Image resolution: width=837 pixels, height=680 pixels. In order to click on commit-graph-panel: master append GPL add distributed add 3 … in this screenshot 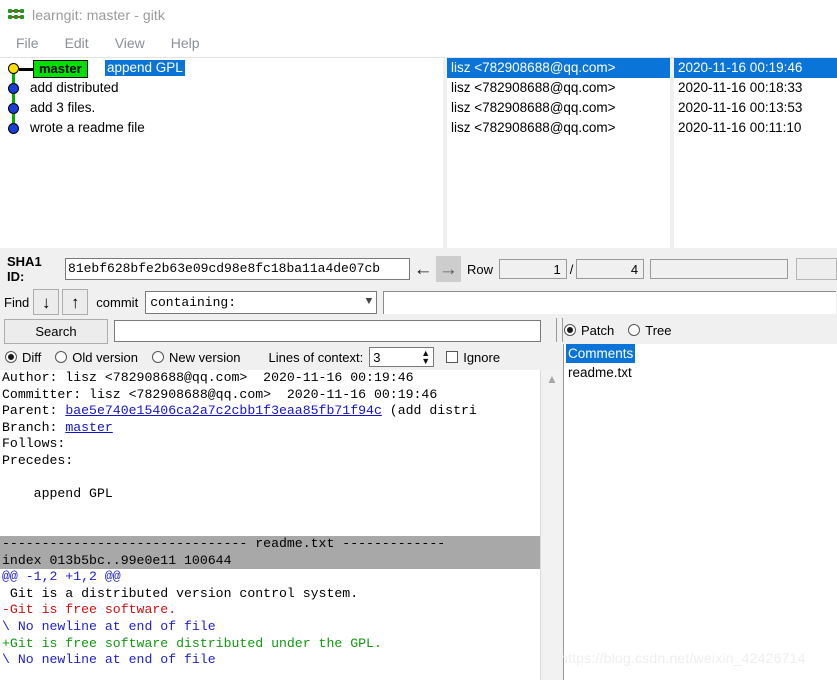, I will do `click(221, 153)`.